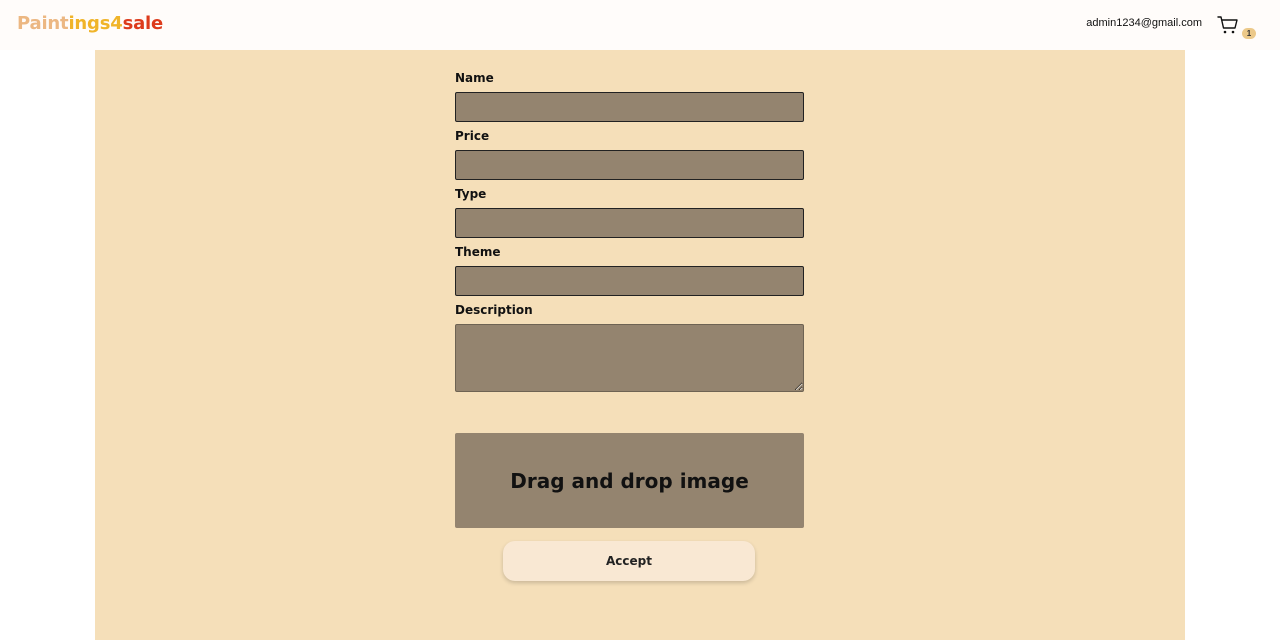 Image resolution: width=1280 pixels, height=640 pixels. I want to click on image-dropzone: Drag and drop image, so click(629, 480).